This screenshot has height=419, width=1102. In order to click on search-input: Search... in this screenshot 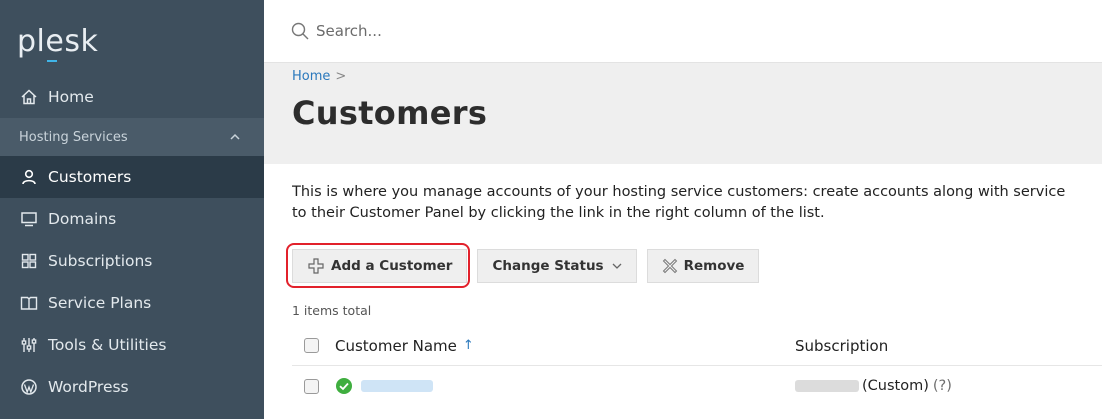, I will do `click(349, 31)`.